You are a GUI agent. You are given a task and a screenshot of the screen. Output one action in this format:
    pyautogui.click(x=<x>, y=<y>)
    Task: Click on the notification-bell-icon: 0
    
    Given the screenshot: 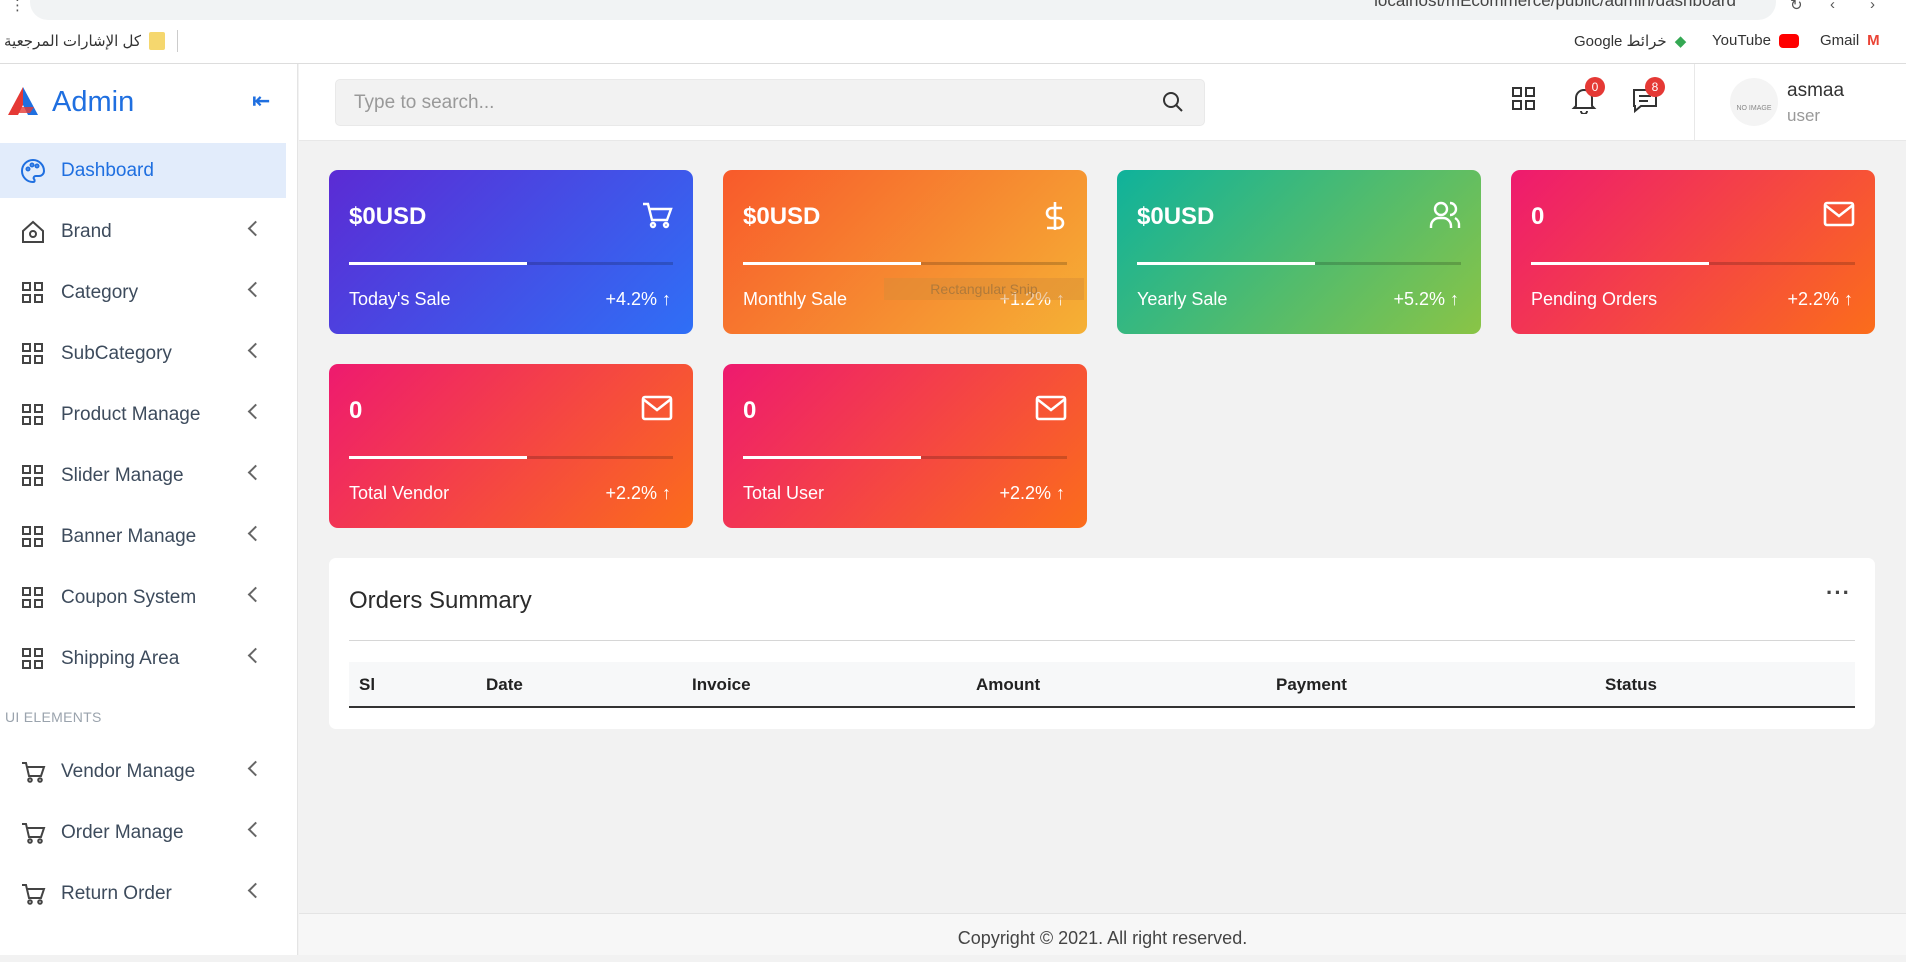 What is the action you would take?
    pyautogui.click(x=1588, y=98)
    